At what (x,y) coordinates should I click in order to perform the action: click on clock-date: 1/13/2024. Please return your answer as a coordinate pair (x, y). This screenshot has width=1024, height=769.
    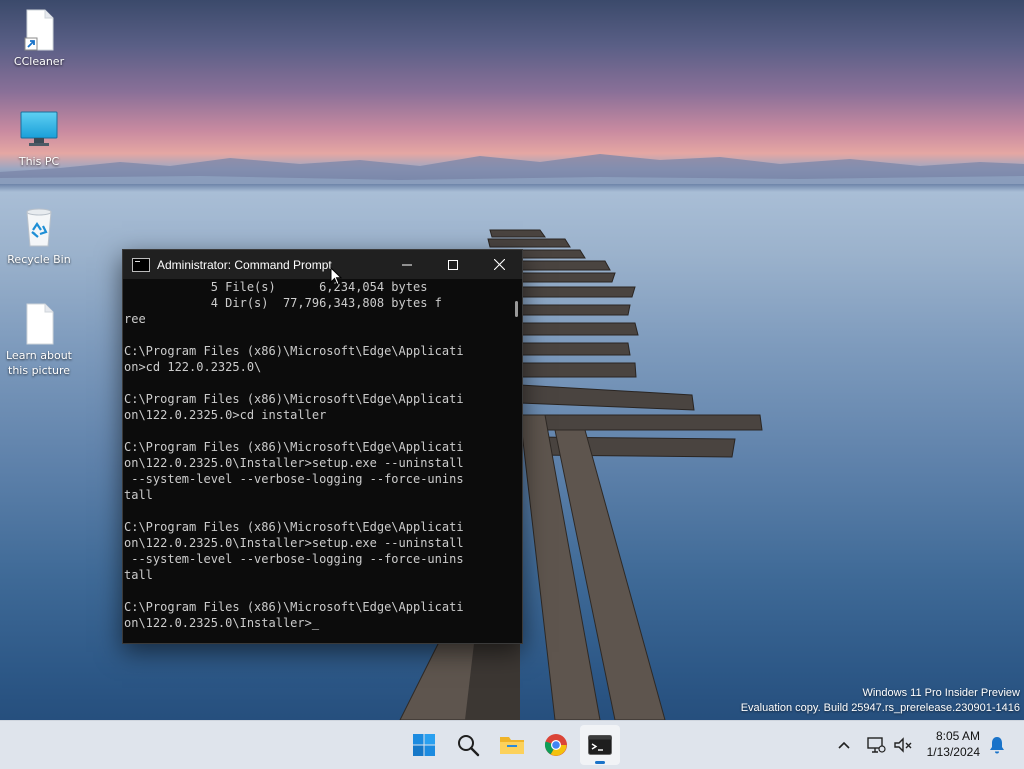
    Looking at the image, I should click on (953, 752).